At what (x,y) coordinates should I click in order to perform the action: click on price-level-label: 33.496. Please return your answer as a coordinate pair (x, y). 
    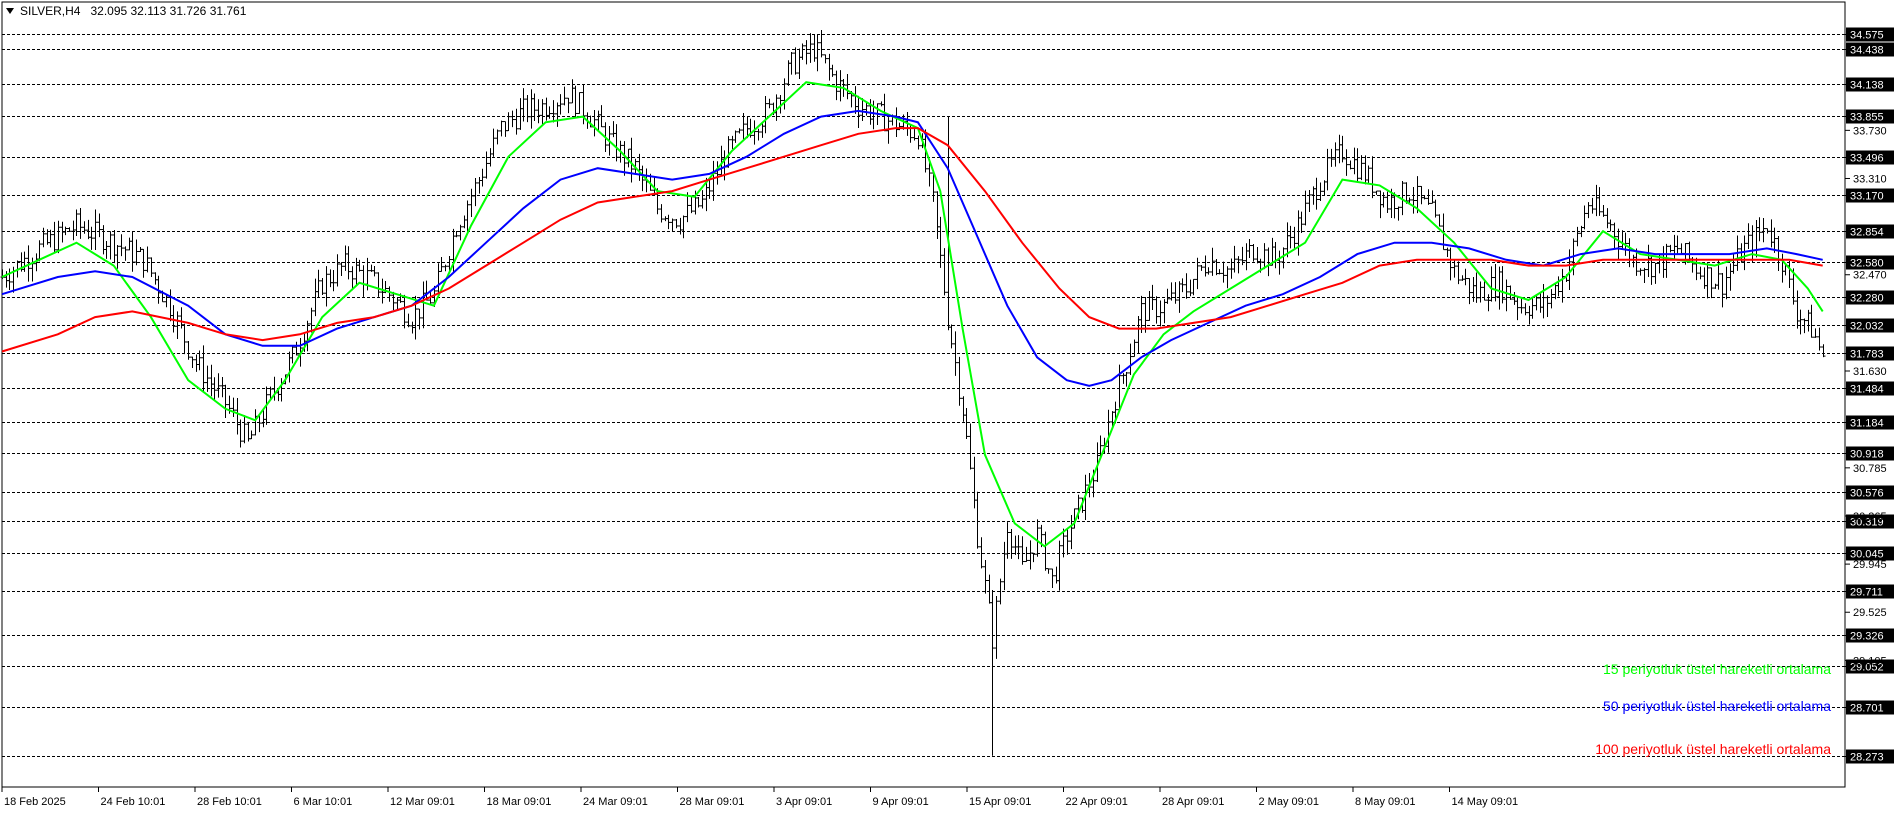
    Looking at the image, I should click on (1867, 159).